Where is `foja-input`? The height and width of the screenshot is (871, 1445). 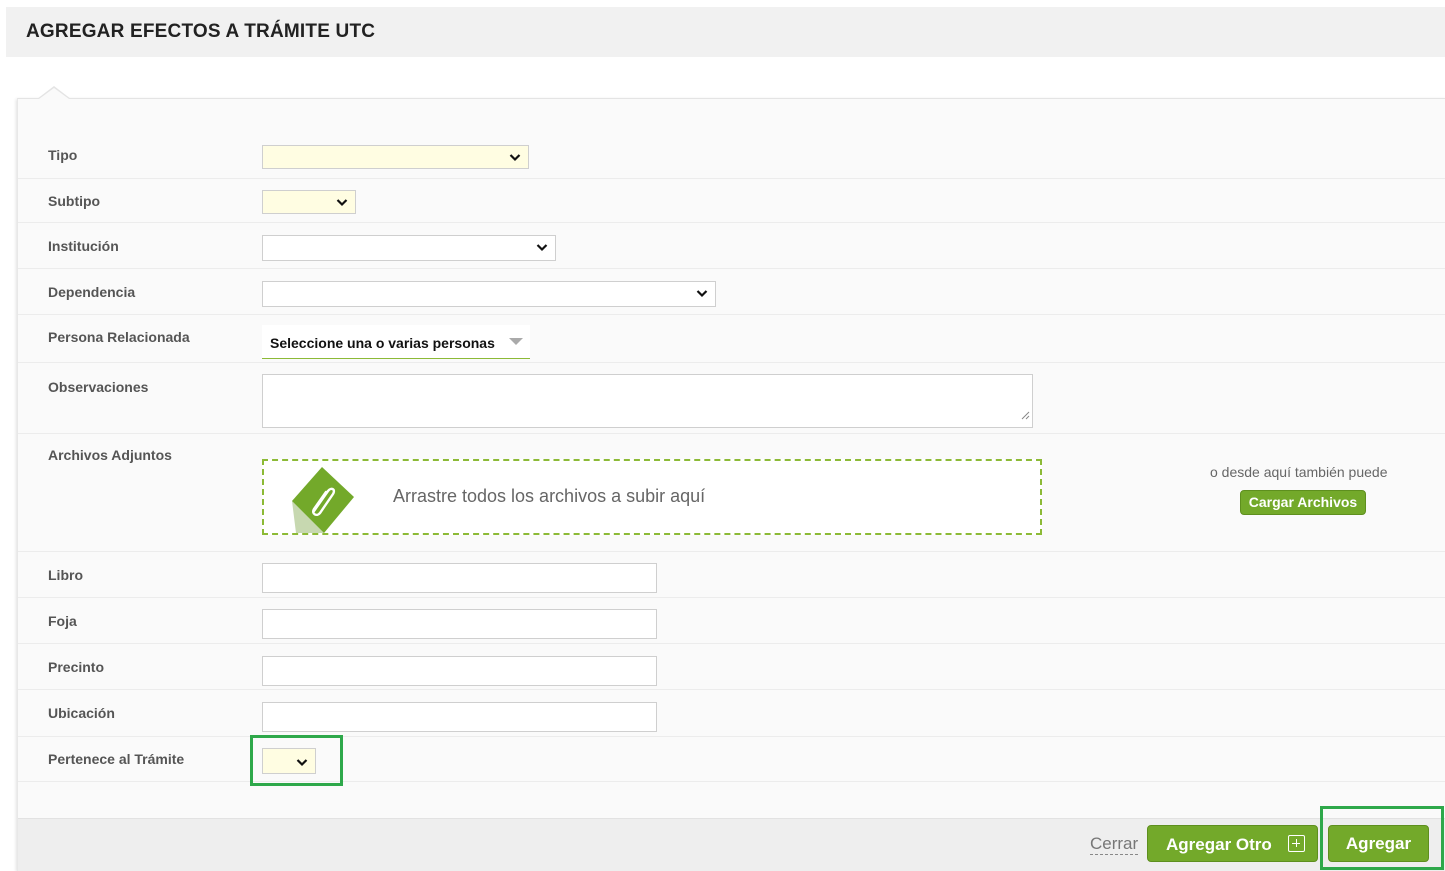 foja-input is located at coordinates (459, 624).